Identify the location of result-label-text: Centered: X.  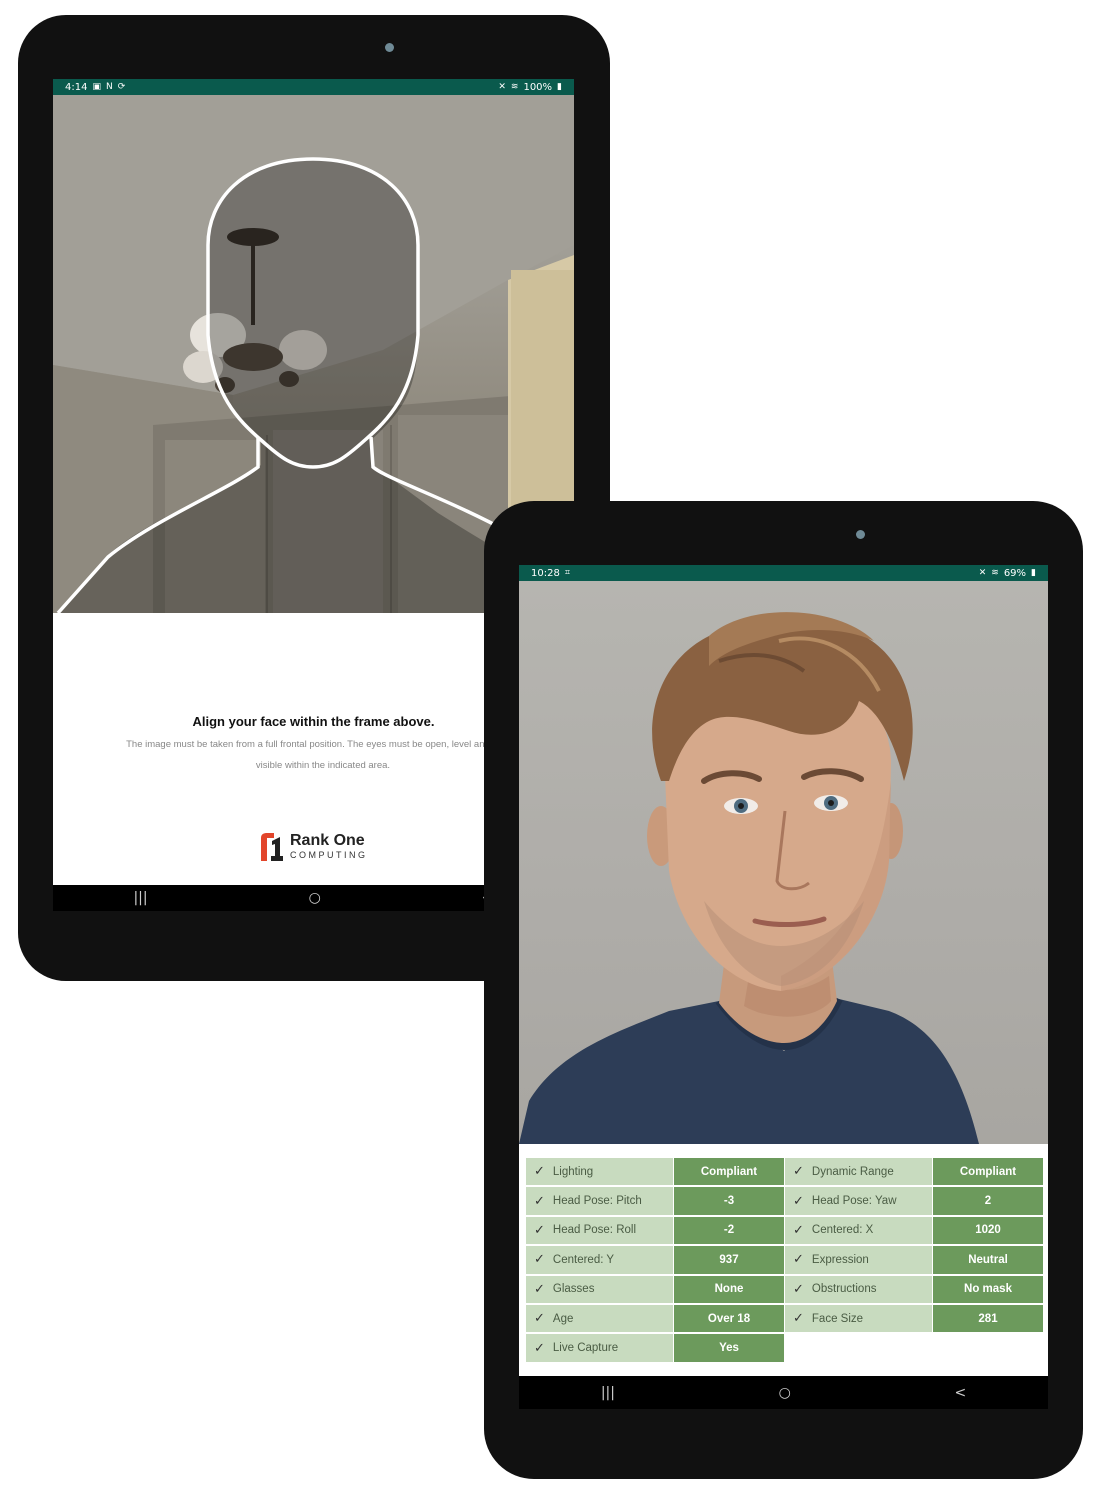
(842, 1230).